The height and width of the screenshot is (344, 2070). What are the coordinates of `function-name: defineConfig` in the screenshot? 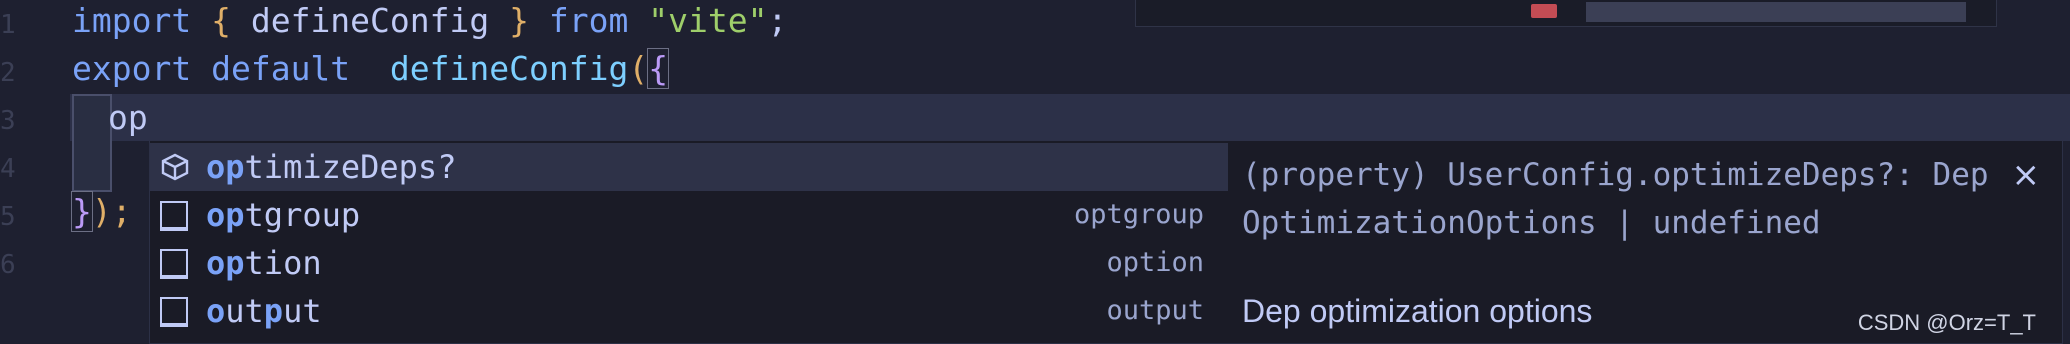 It's located at (509, 68).